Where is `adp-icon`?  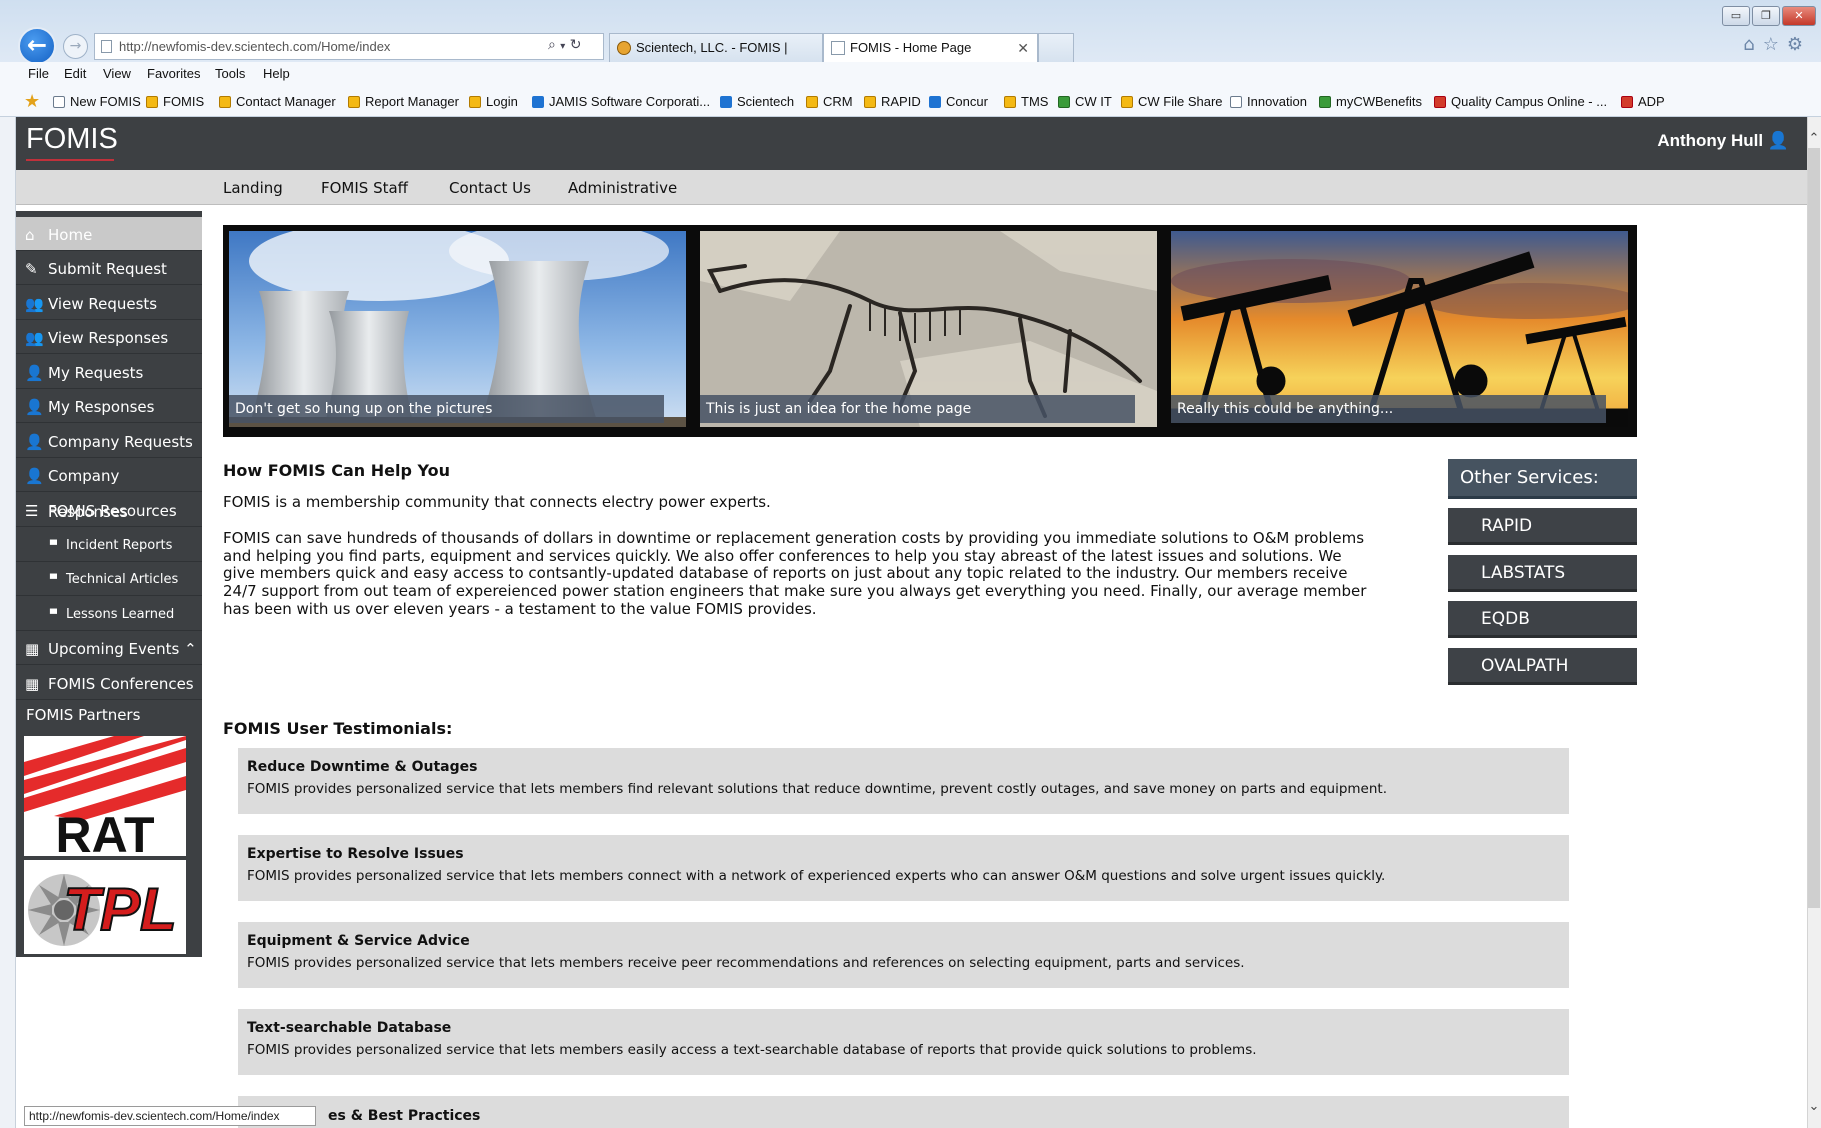 adp-icon is located at coordinates (1627, 102).